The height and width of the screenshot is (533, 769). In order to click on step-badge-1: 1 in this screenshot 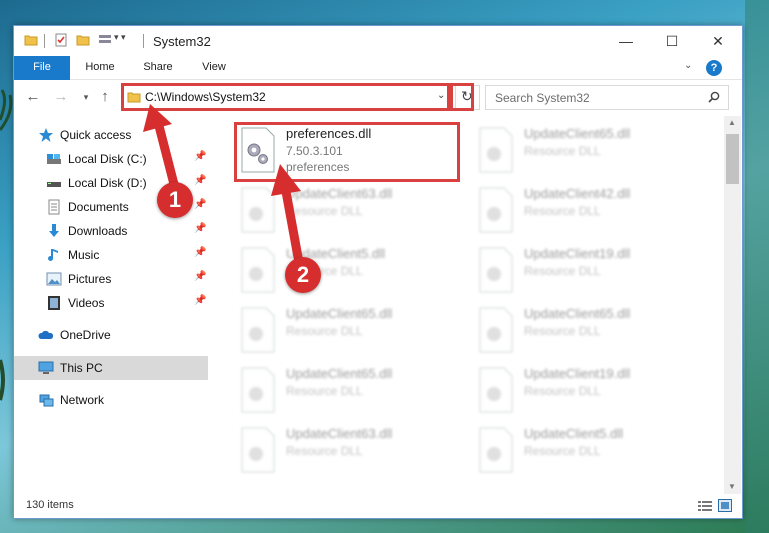, I will do `click(175, 200)`.